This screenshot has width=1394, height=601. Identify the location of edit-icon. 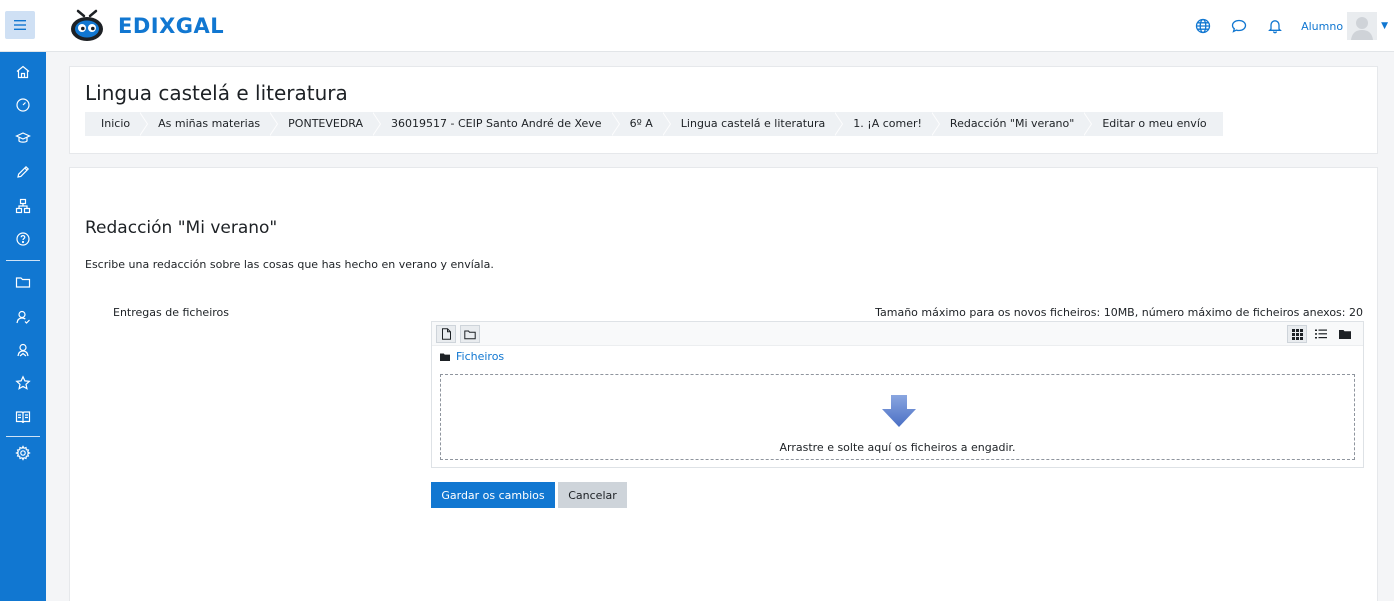
(23, 172).